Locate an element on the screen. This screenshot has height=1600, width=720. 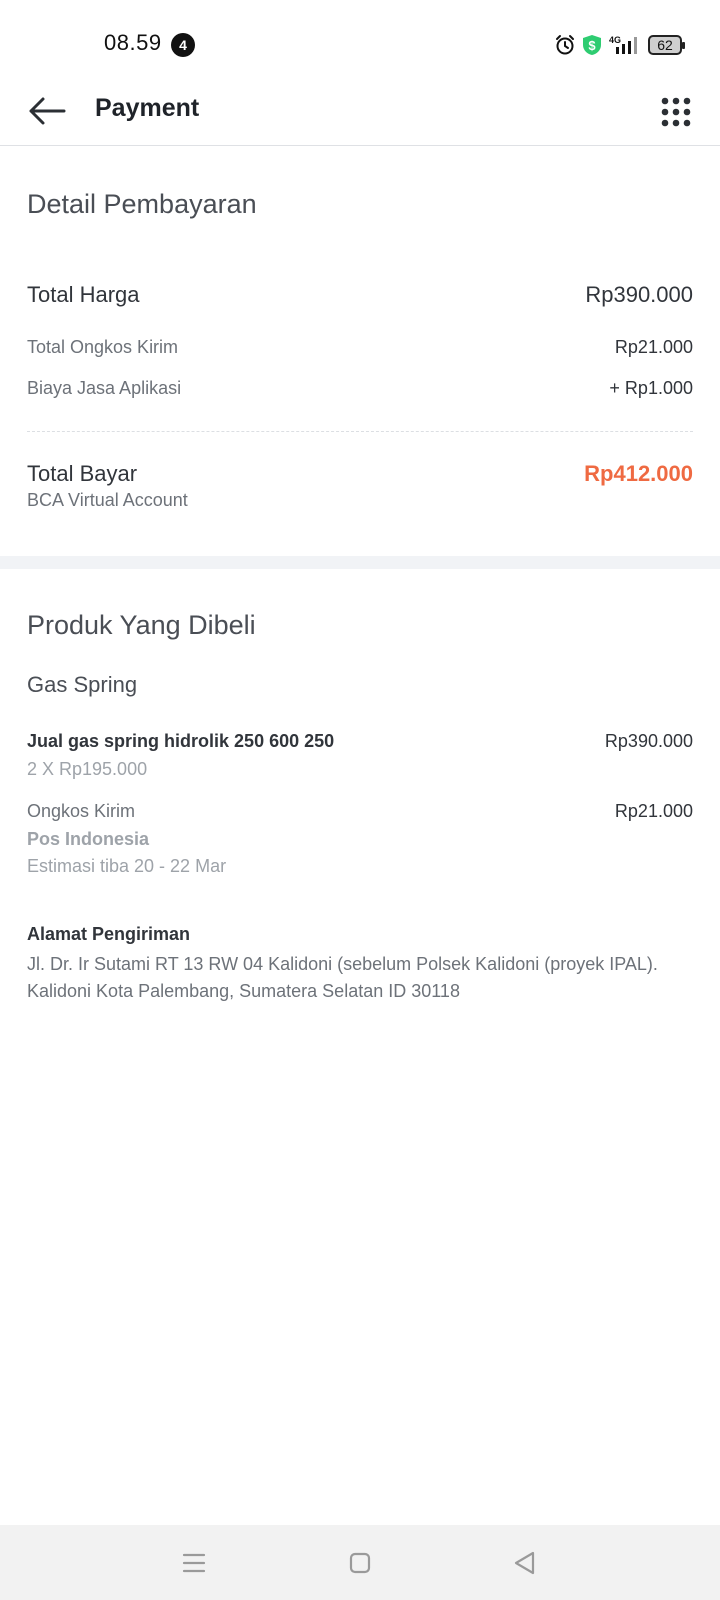
notification-badge: 4 is located at coordinates (183, 45).